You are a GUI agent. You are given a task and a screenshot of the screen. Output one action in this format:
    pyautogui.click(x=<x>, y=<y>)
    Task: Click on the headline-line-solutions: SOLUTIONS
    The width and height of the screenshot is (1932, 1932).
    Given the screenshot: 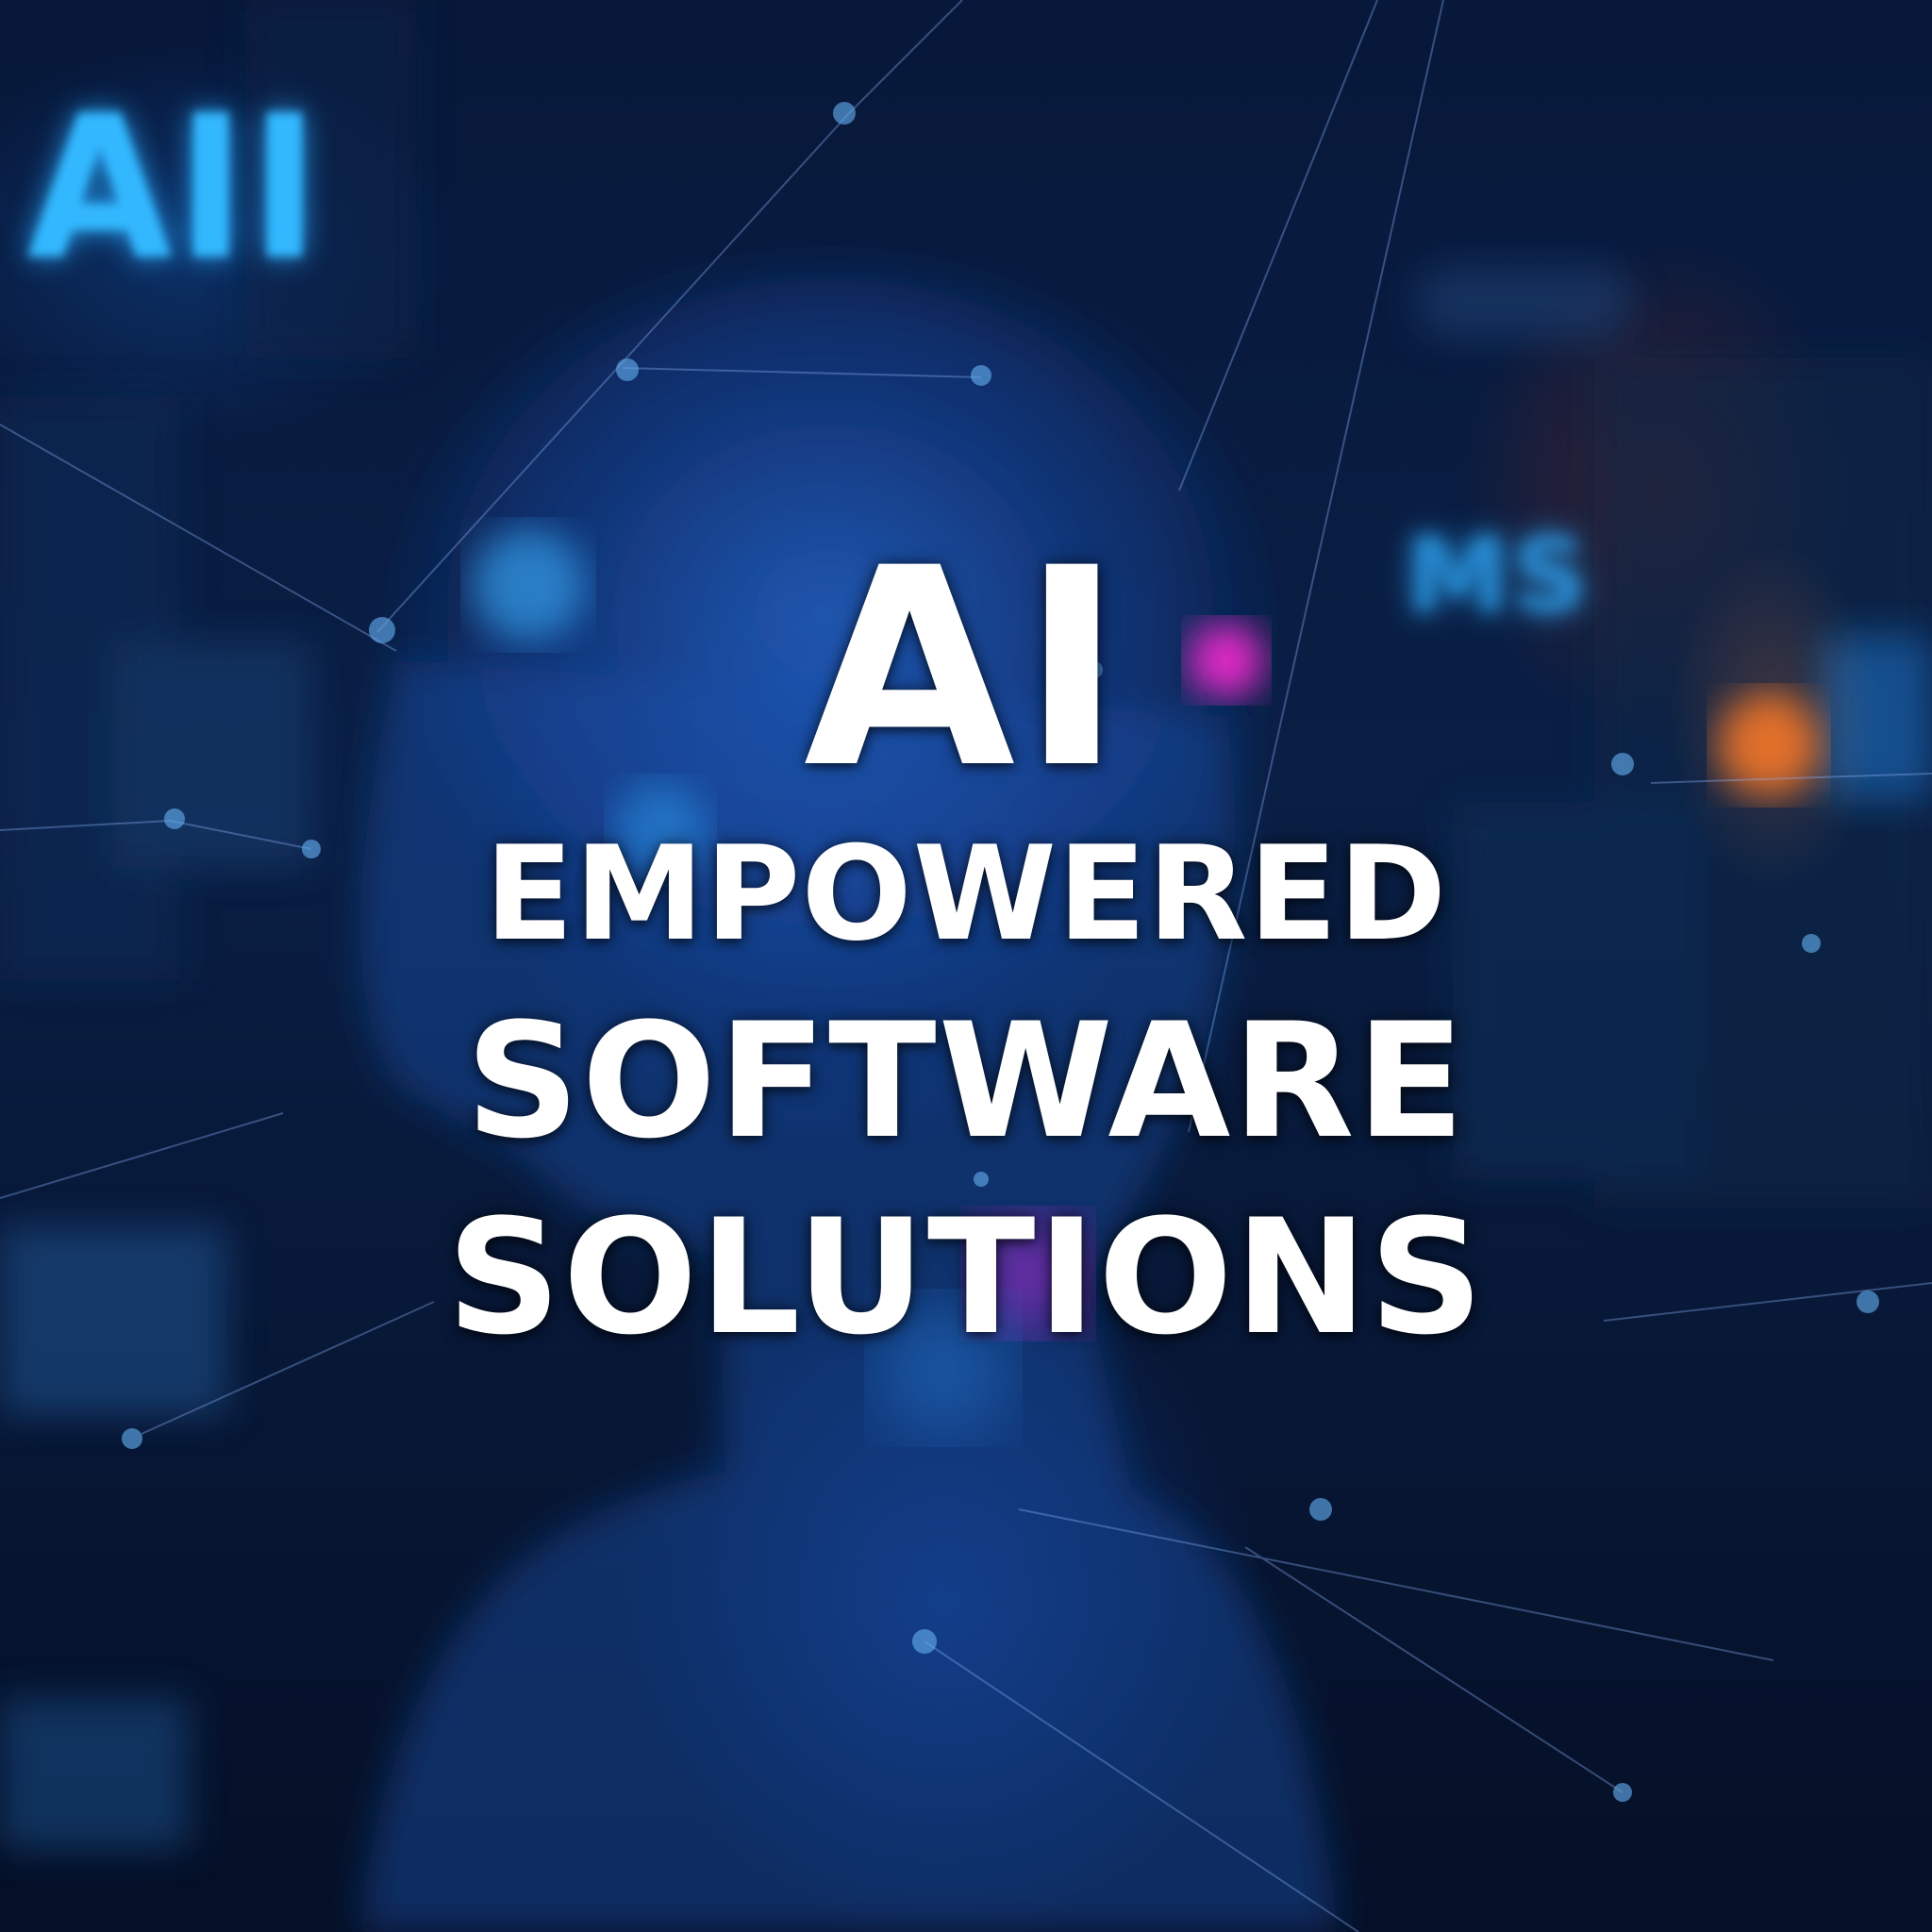 What is the action you would take?
    pyautogui.click(x=966, y=1277)
    